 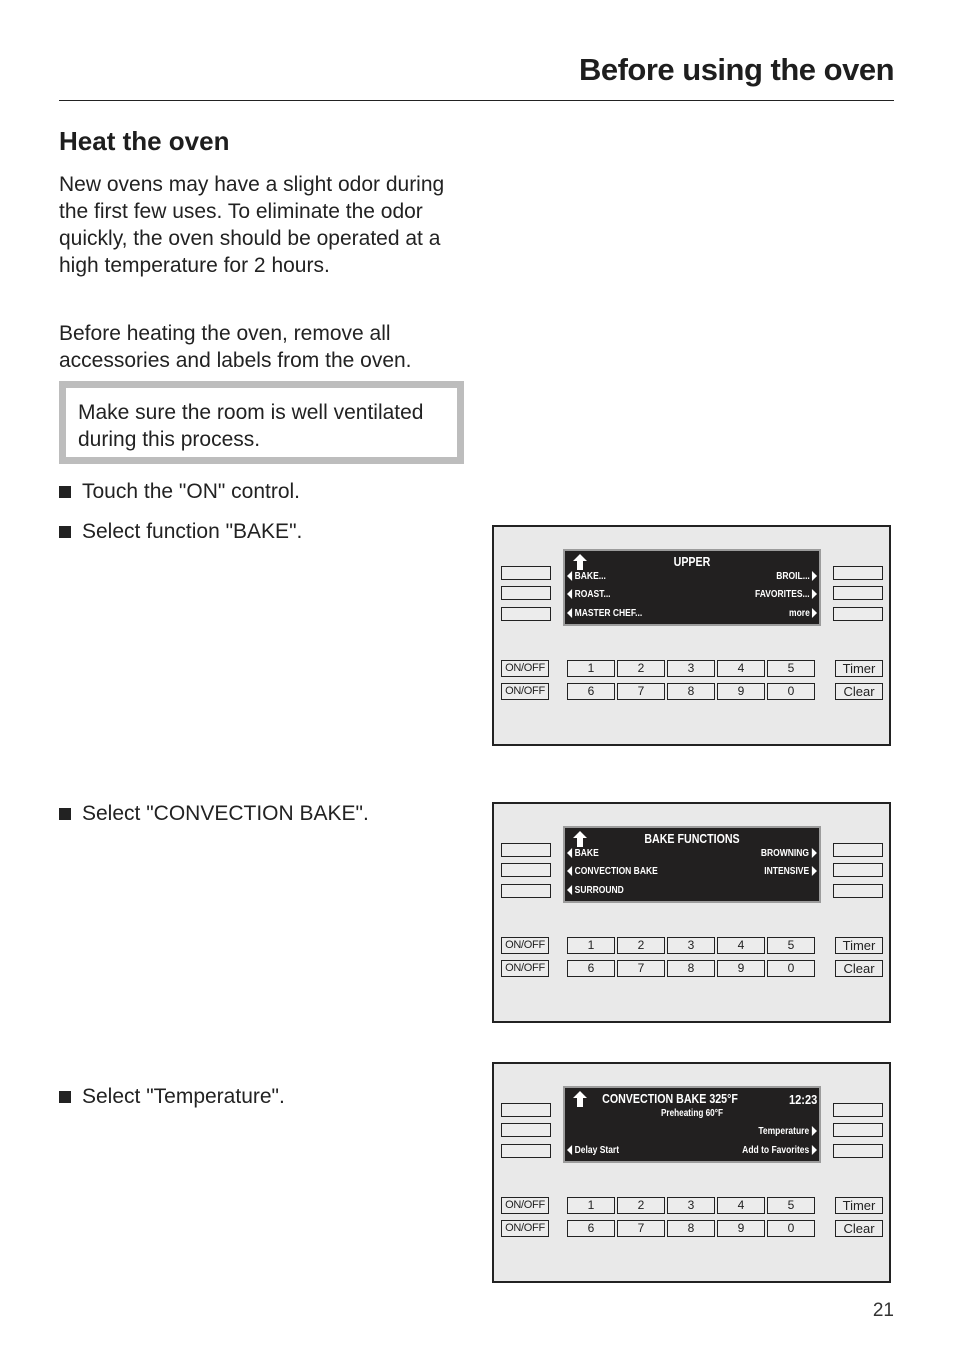 What do you see at coordinates (779, 1150) in the screenshot?
I see `menu-option-right: Add to Favorites` at bounding box center [779, 1150].